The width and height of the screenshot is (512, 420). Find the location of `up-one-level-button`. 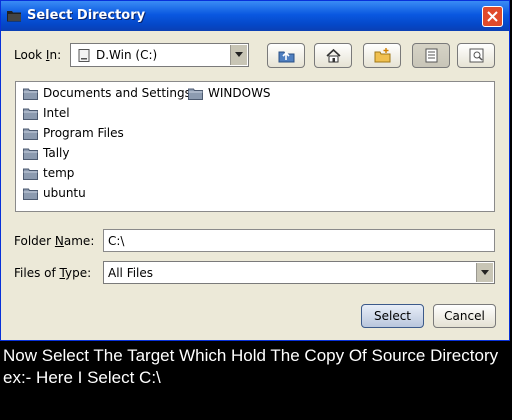

up-one-level-button is located at coordinates (286, 55).